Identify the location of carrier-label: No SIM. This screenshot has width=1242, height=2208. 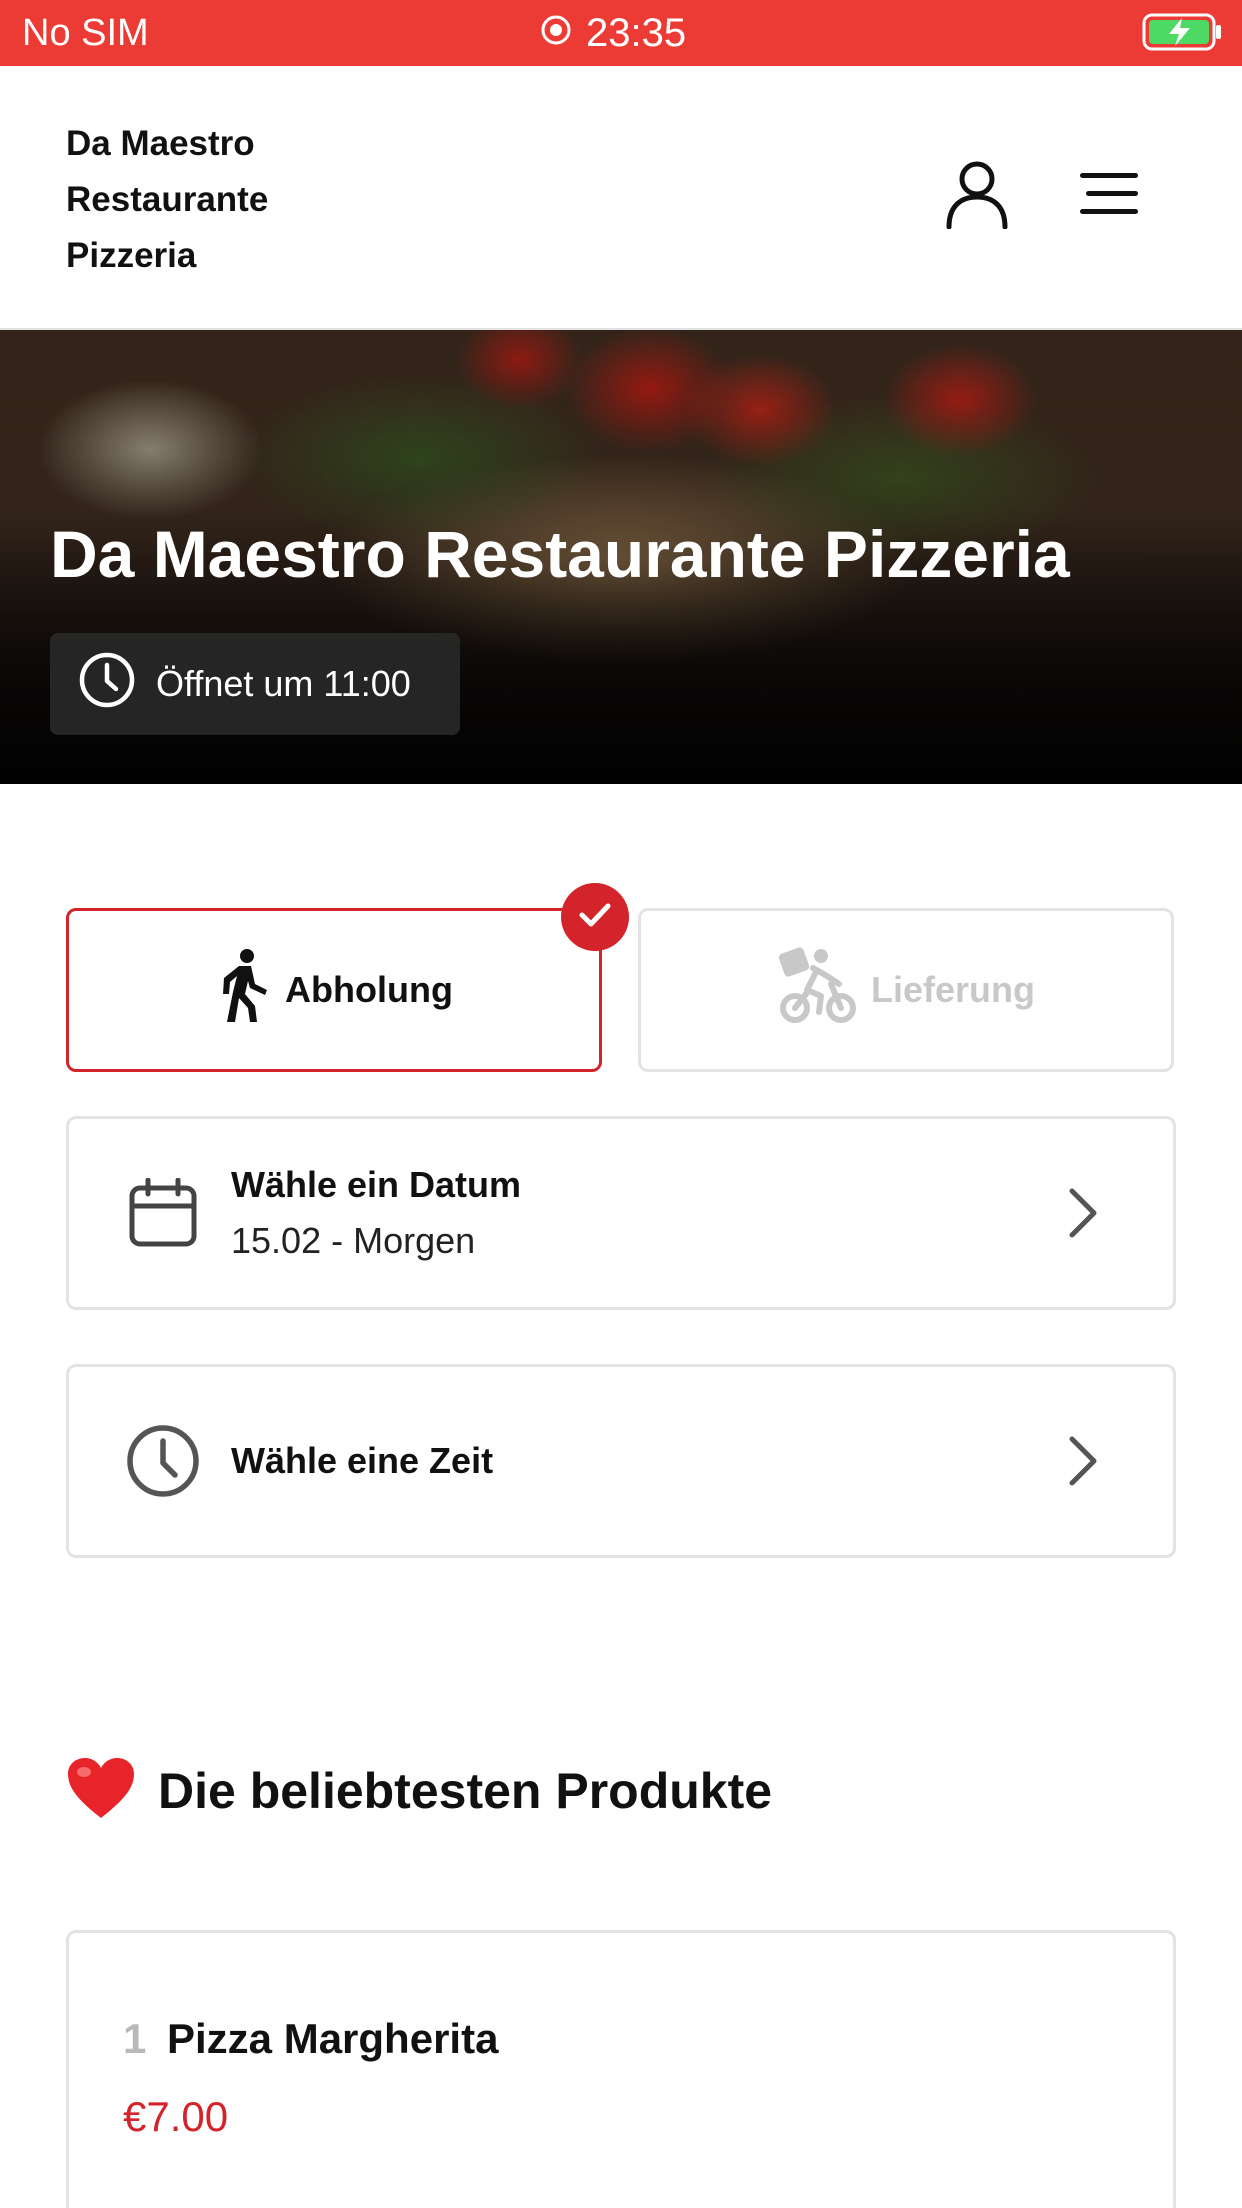
(85, 33).